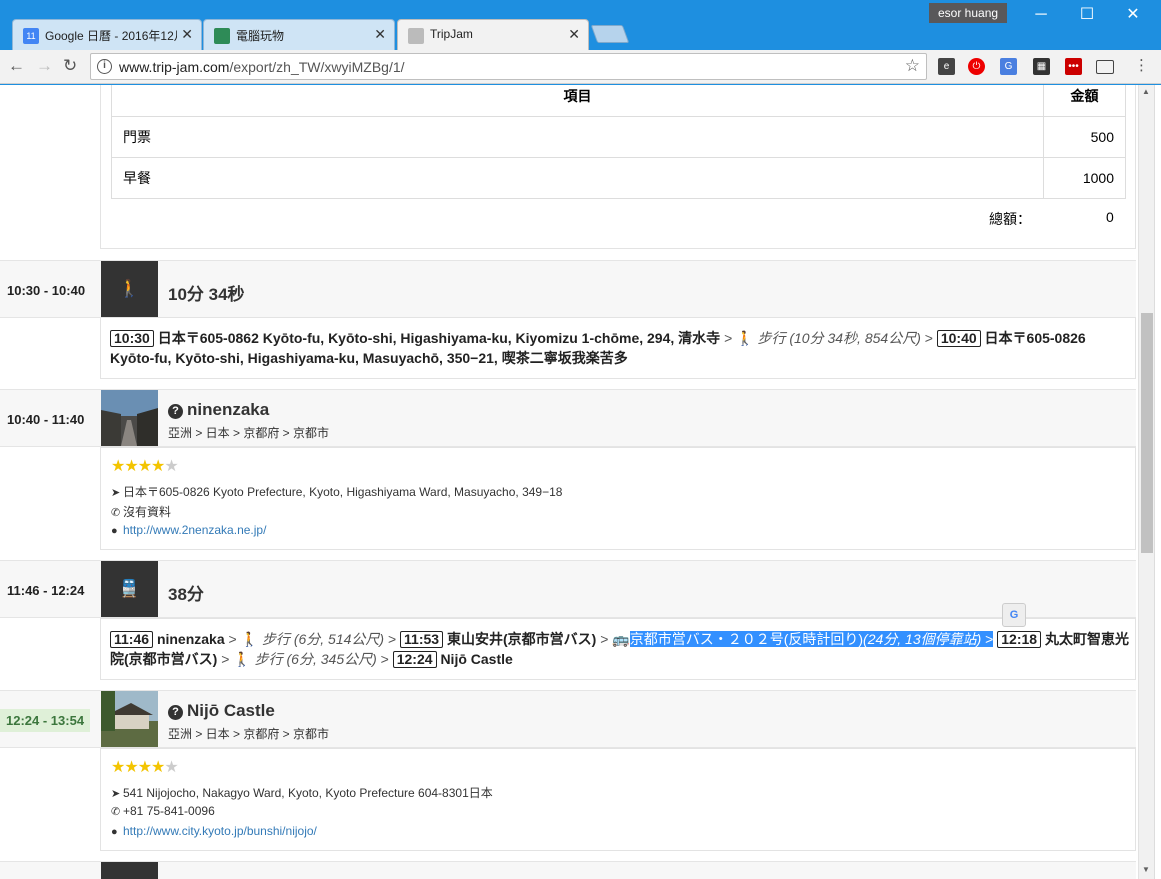 This screenshot has height=879, width=1161. What do you see at coordinates (1105, 67) in the screenshot?
I see `cast-icon` at bounding box center [1105, 67].